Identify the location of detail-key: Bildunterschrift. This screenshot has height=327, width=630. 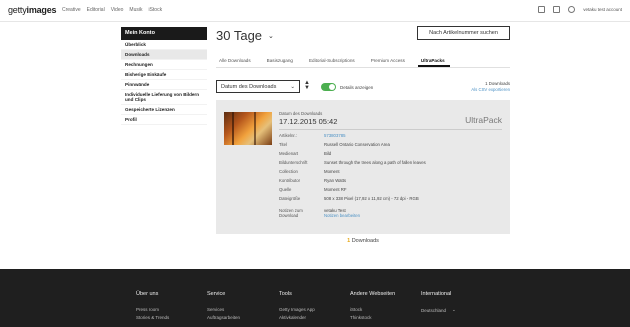
(293, 162).